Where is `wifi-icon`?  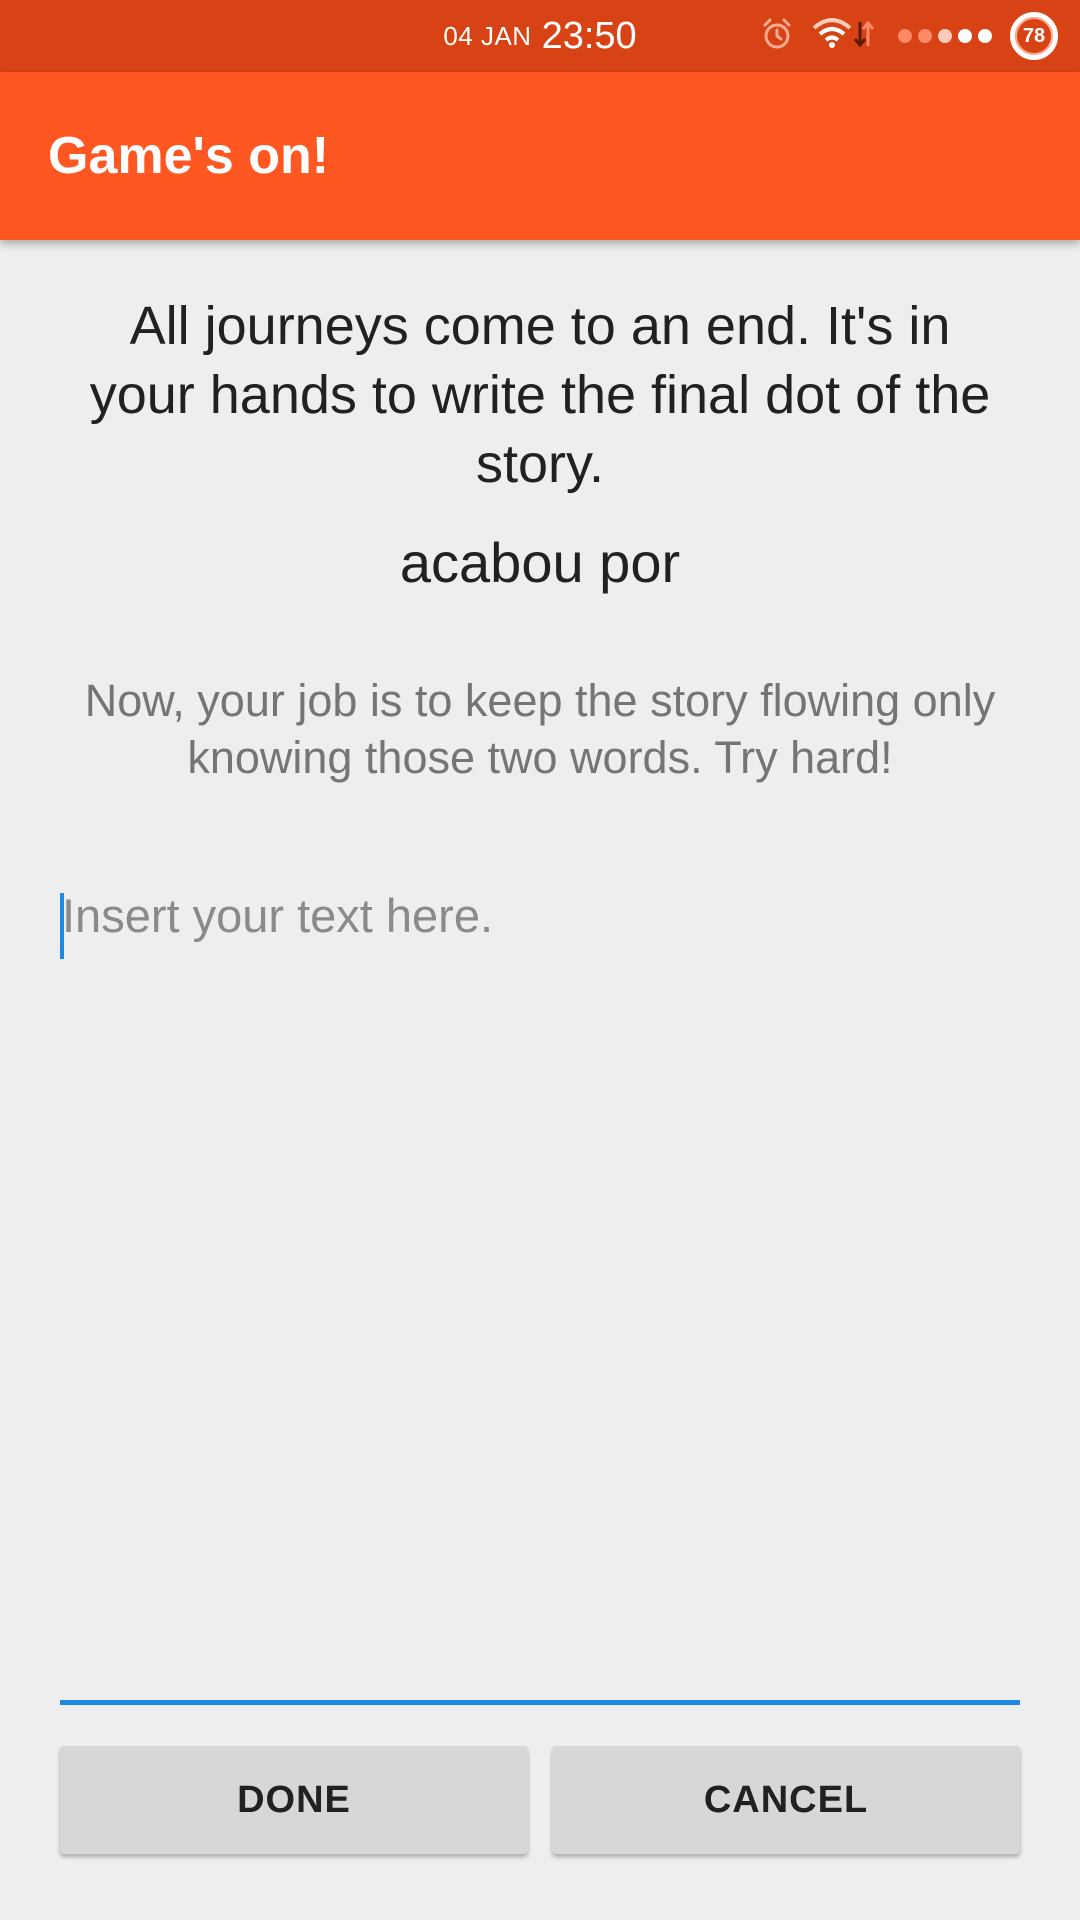
wifi-icon is located at coordinates (832, 36).